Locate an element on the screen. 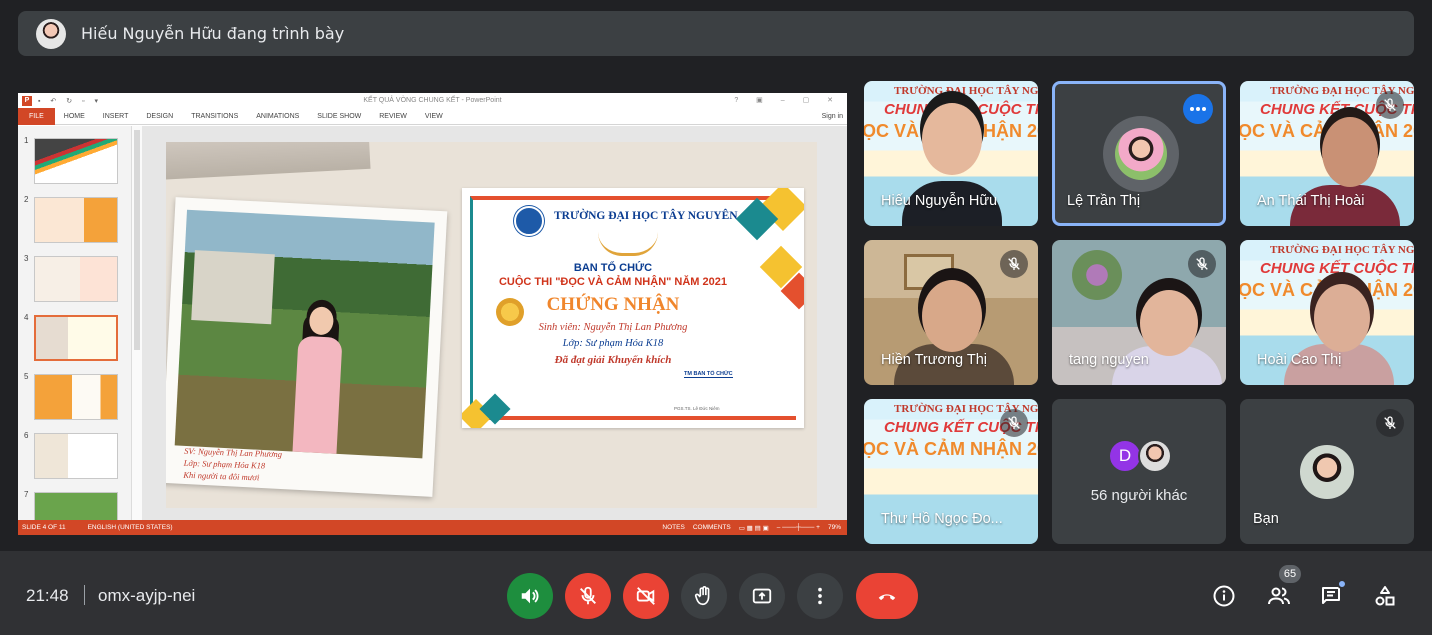 Image resolution: width=1432 pixels, height=635 pixels. ribbon-tab-slideshow: SLIDE SHOW is located at coordinates (339, 116).